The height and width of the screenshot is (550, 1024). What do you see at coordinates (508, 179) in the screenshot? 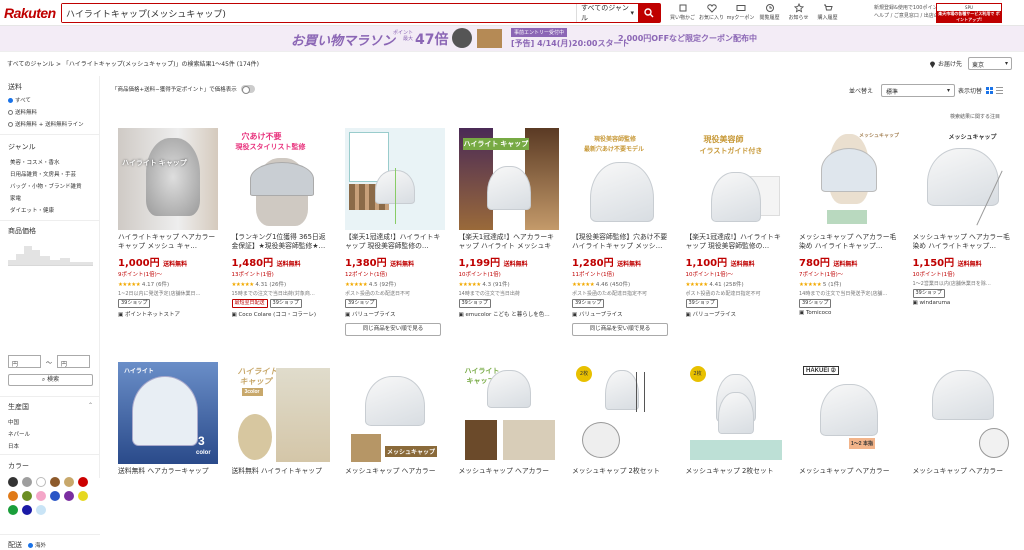
I see `product-thumbnail: ハイライト キャップ` at bounding box center [508, 179].